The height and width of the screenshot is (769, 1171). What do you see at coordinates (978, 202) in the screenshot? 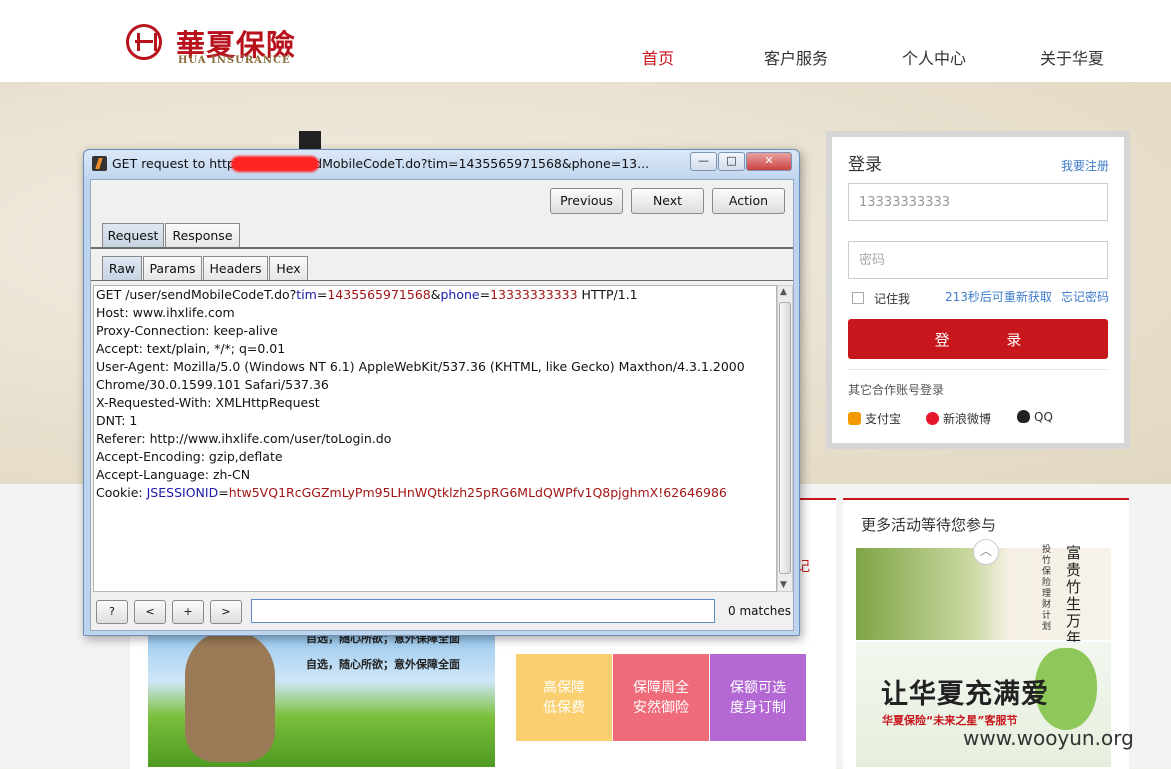
I see `phone-input` at bounding box center [978, 202].